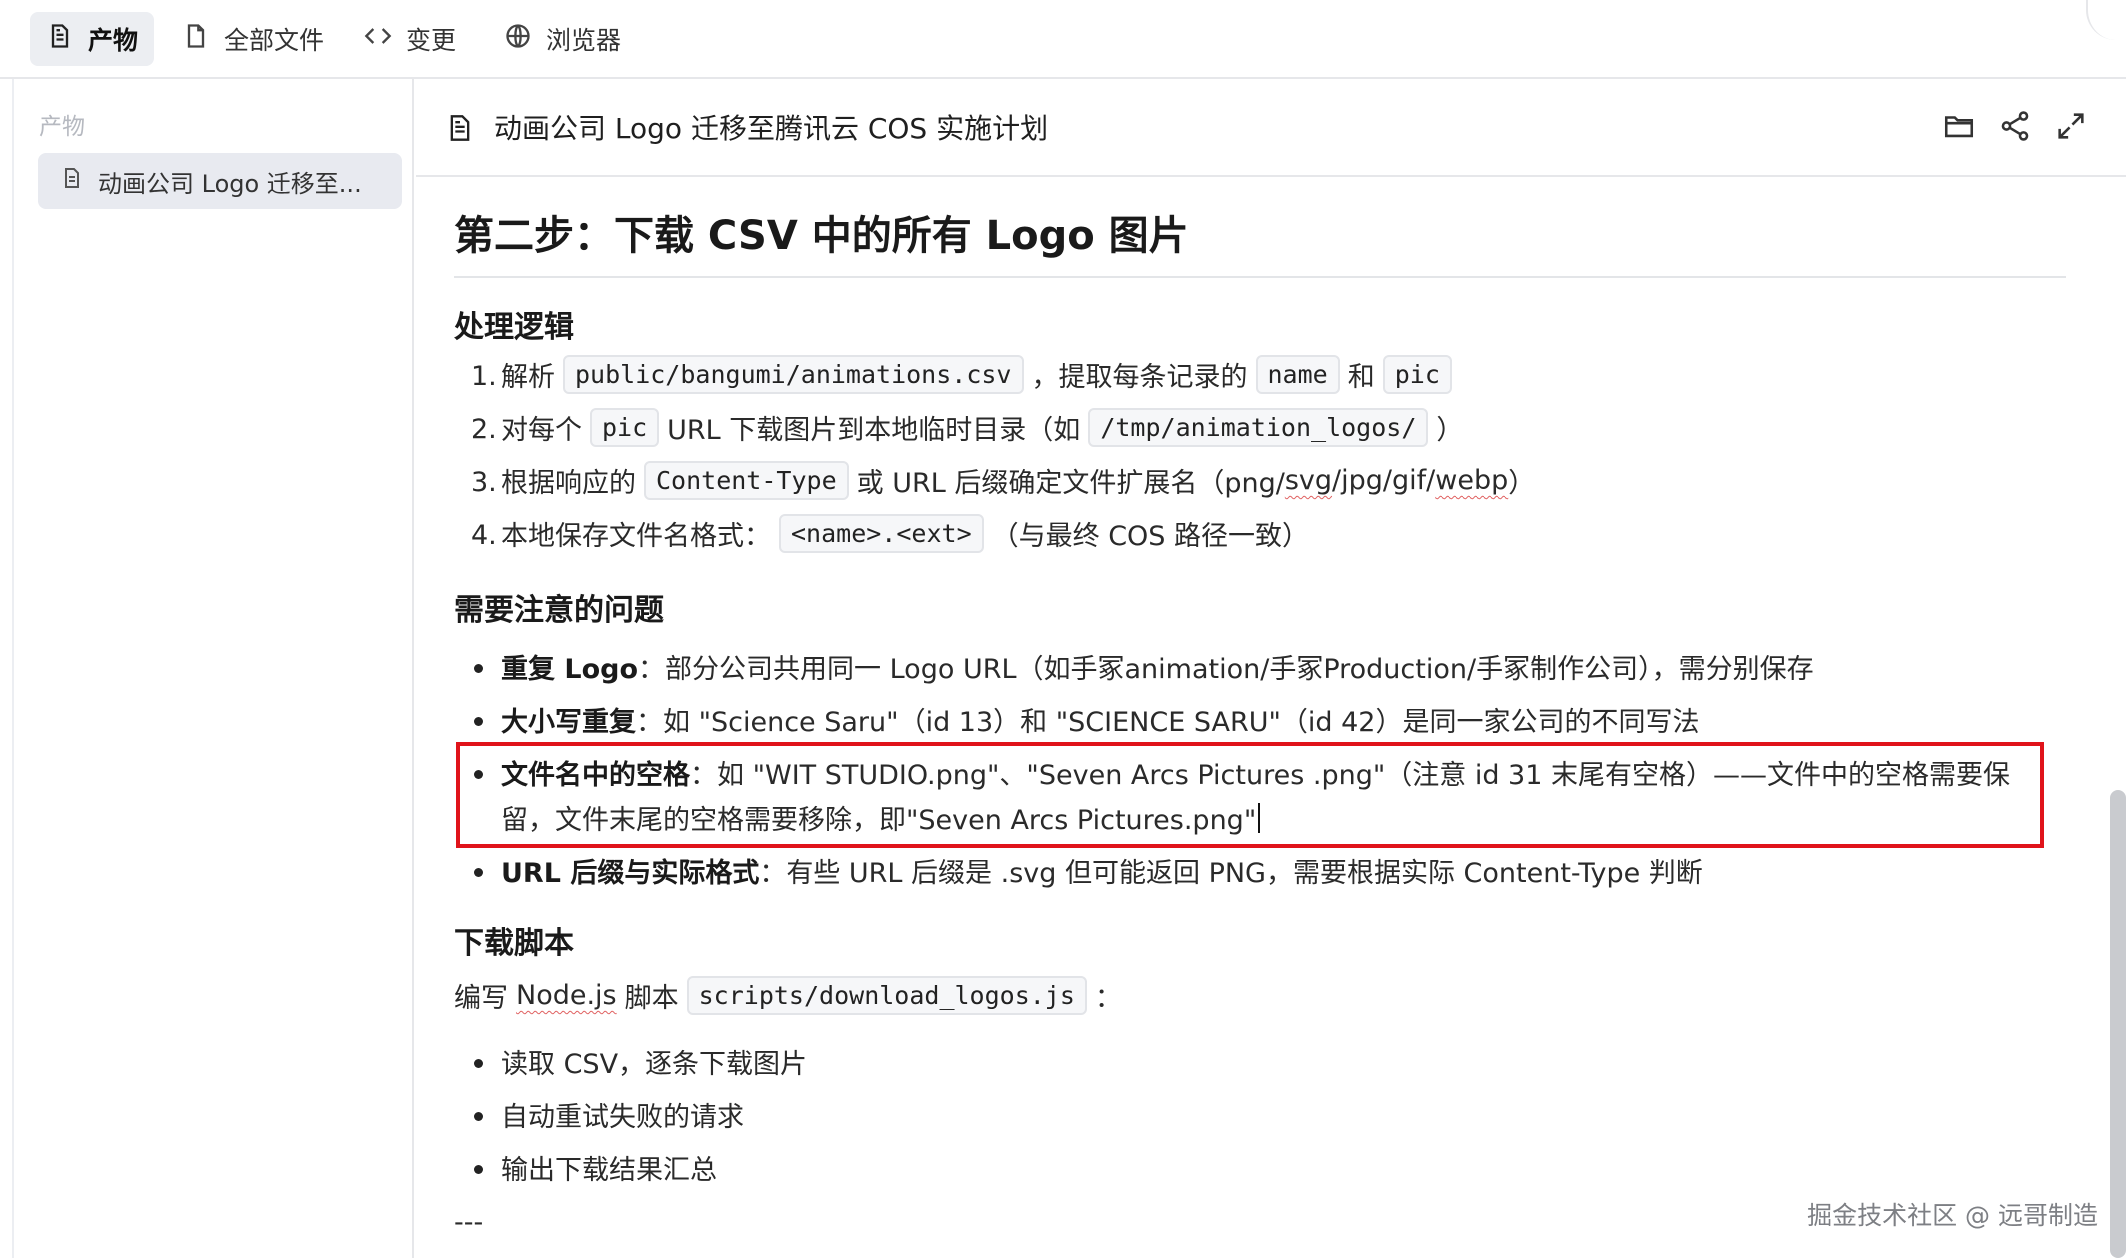  What do you see at coordinates (469, 1222) in the screenshot?
I see `trailing-rule-text: ---` at bounding box center [469, 1222].